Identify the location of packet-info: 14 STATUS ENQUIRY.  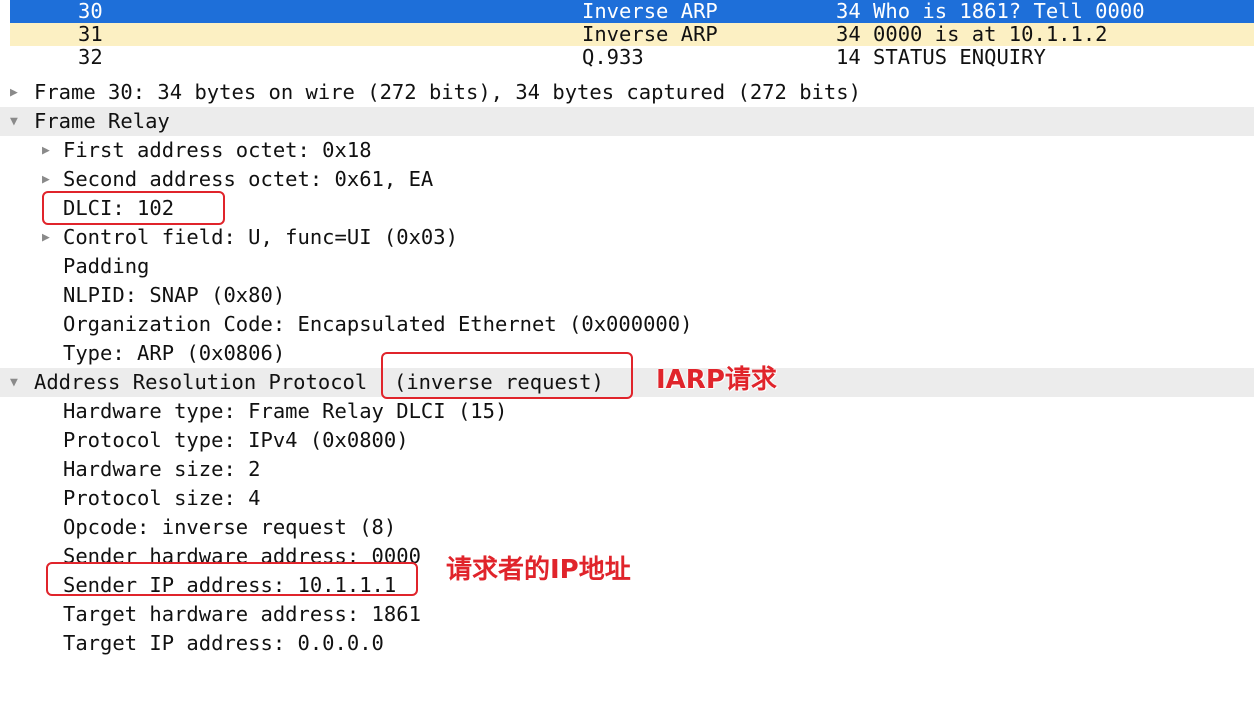
(941, 57).